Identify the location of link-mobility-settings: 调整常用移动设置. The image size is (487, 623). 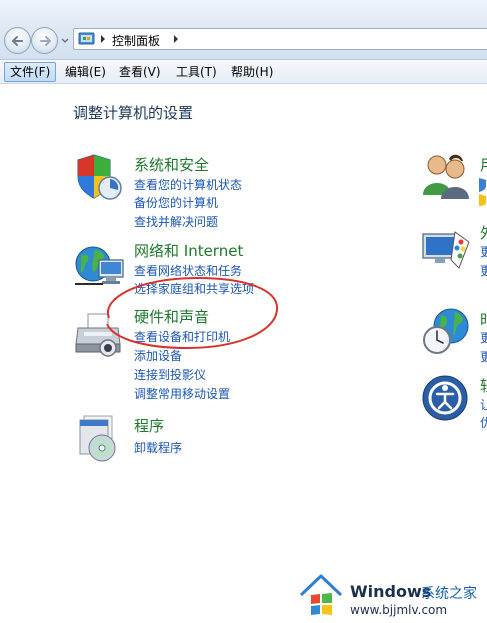
(182, 393).